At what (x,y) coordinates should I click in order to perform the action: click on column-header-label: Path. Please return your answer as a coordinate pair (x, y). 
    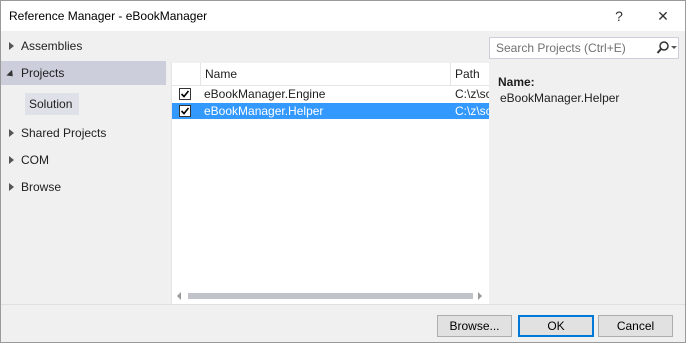
    Looking at the image, I should click on (467, 74).